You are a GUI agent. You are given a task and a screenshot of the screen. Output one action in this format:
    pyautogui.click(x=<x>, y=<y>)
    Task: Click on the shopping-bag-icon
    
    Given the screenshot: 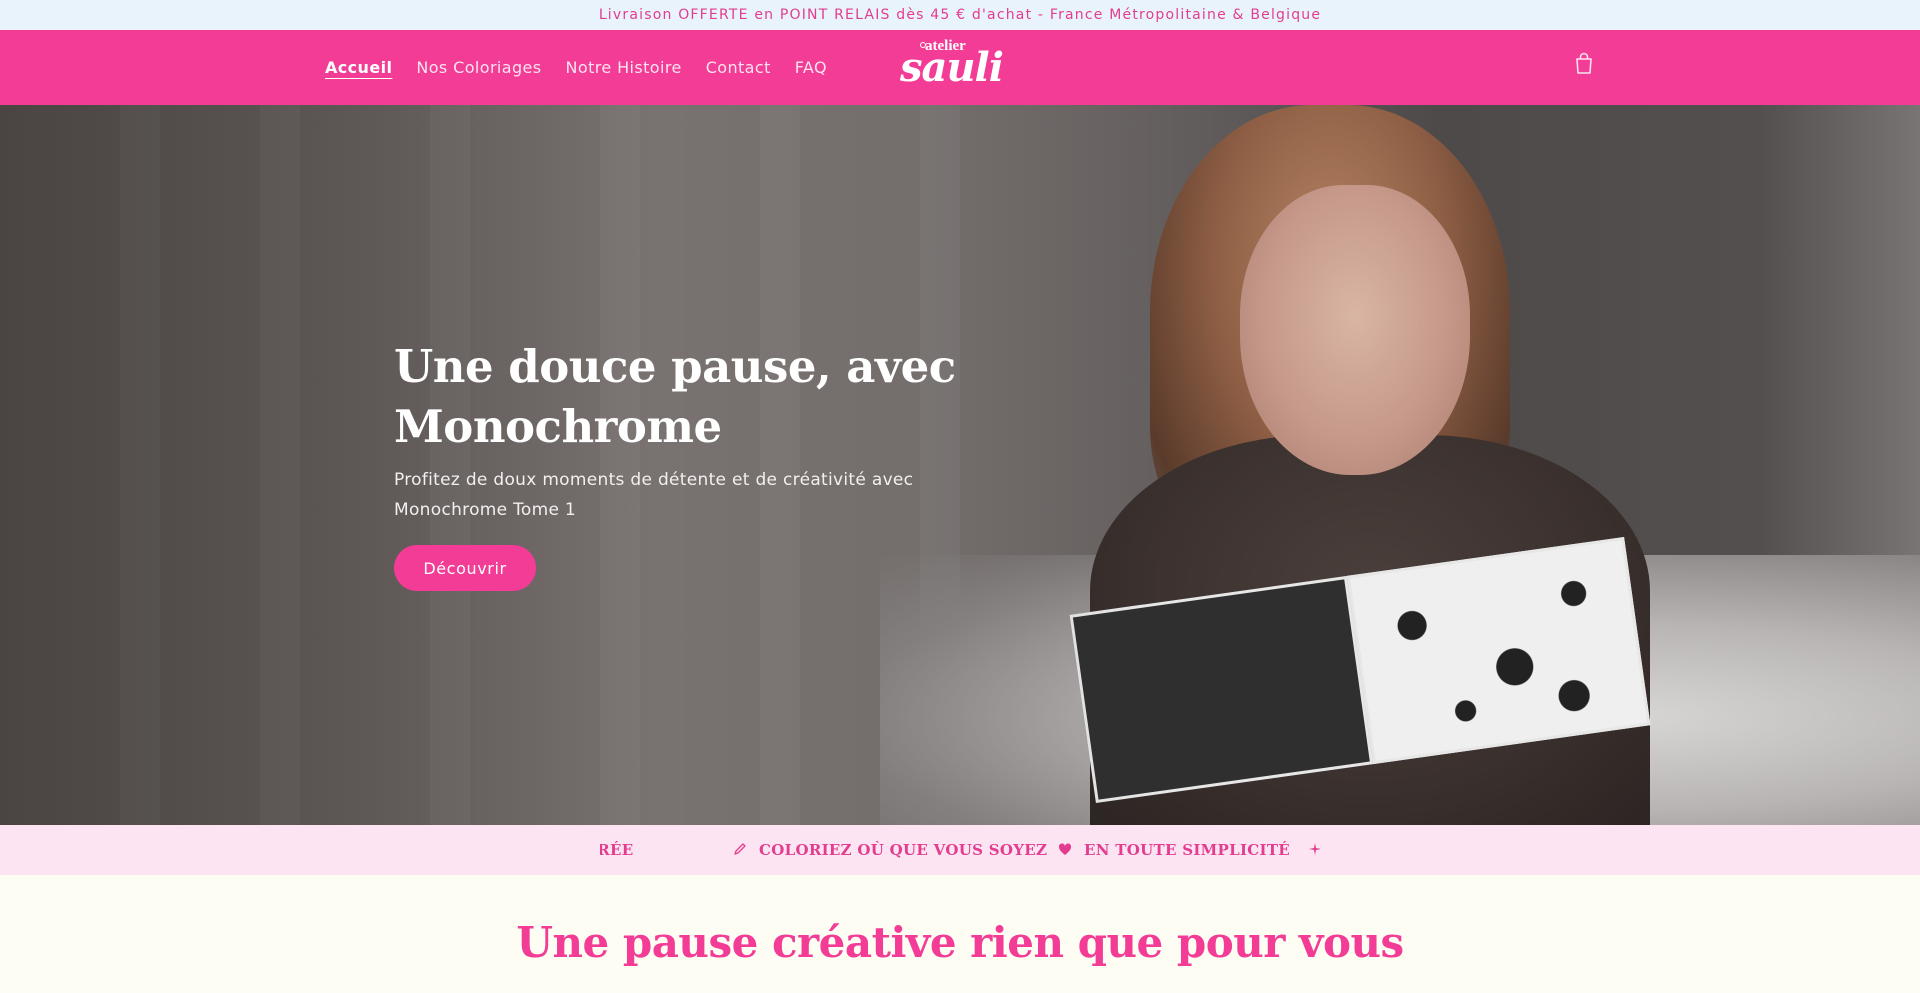 What is the action you would take?
    pyautogui.click(x=1584, y=63)
    